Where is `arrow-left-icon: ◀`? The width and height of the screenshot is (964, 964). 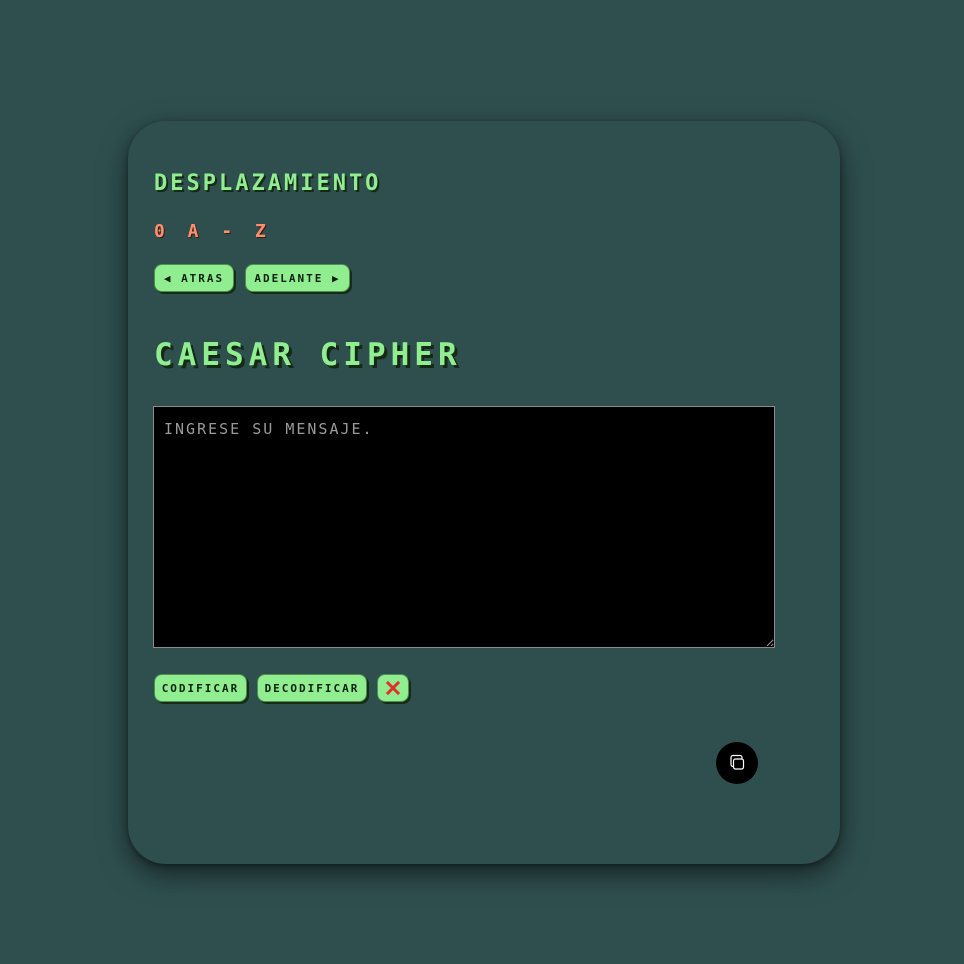
arrow-left-icon: ◀ is located at coordinates (172, 278).